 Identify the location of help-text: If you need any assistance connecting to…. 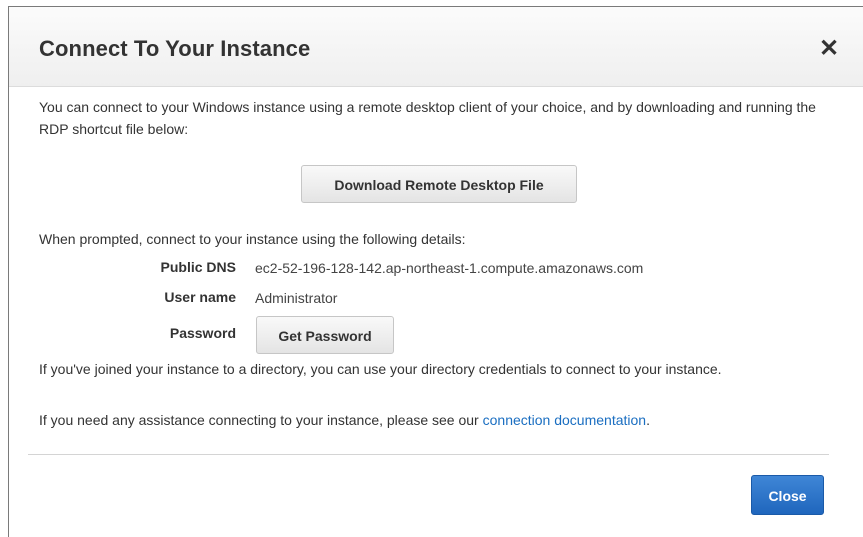
(344, 420).